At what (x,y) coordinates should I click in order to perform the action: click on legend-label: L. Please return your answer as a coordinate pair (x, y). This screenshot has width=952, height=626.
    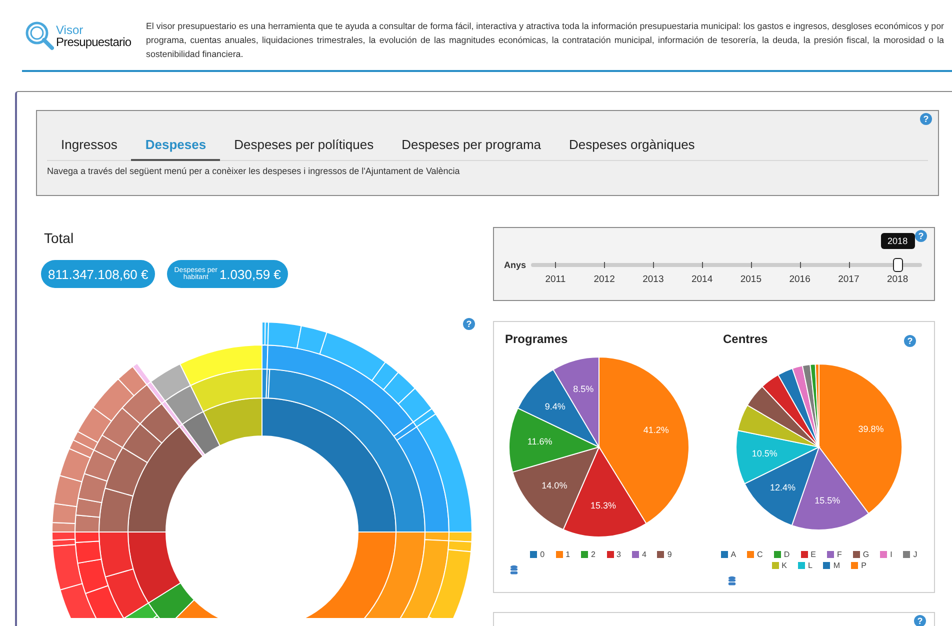
    Looking at the image, I should click on (810, 565).